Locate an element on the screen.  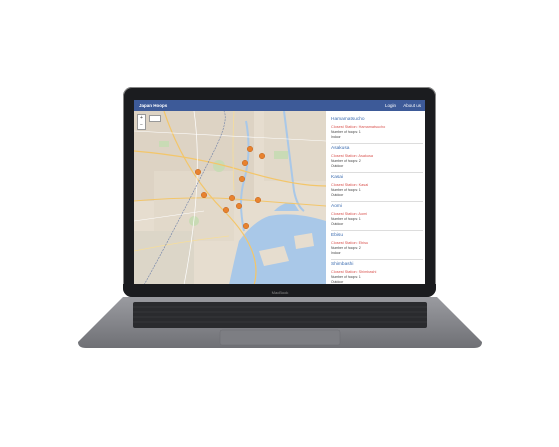
list-item: Hamamatsucho Closest Station is located at coordinates (377, 130).